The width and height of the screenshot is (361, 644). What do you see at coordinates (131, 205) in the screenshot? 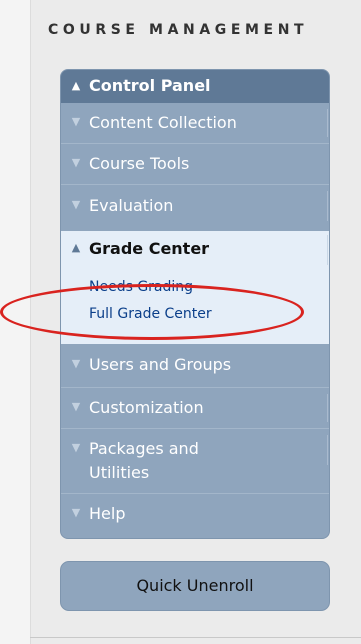
I see `menu-item-label: Evaluation` at bounding box center [131, 205].